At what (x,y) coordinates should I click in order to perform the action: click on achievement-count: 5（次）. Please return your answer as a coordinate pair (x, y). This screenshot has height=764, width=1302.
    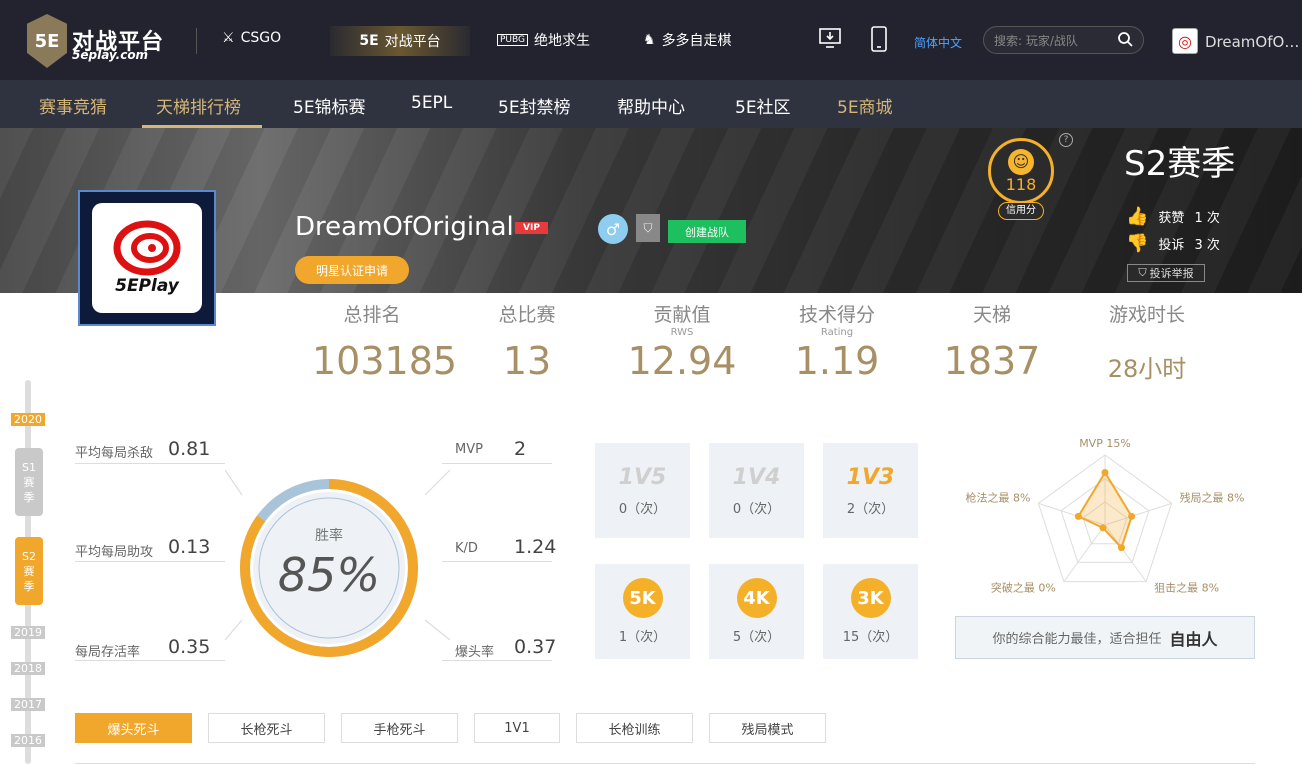
    Looking at the image, I should click on (756, 637).